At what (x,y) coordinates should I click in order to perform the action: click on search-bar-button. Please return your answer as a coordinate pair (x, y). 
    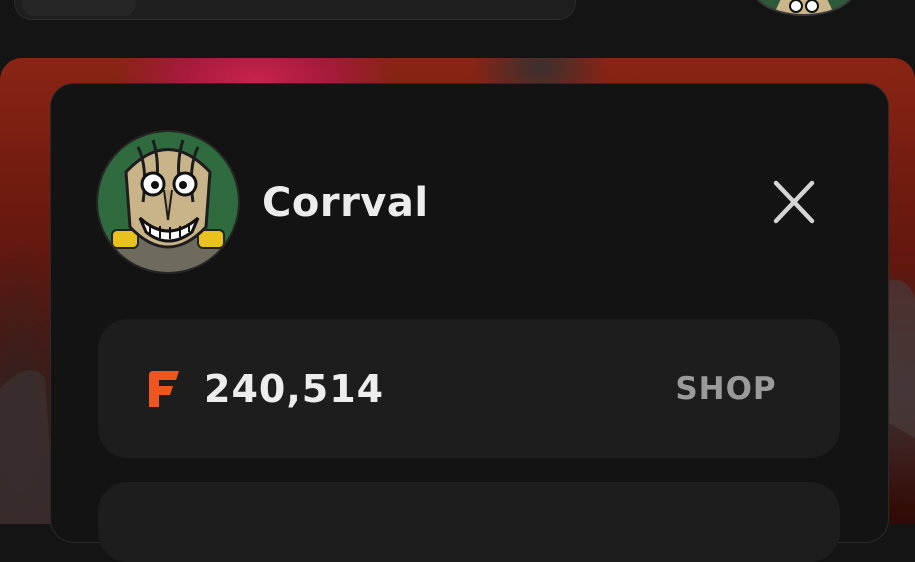
    Looking at the image, I should click on (79, 8).